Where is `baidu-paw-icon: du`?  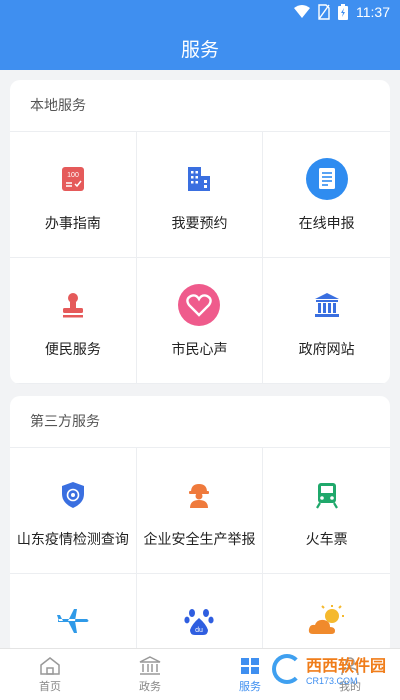
baidu-paw-icon: du is located at coordinates (199, 620).